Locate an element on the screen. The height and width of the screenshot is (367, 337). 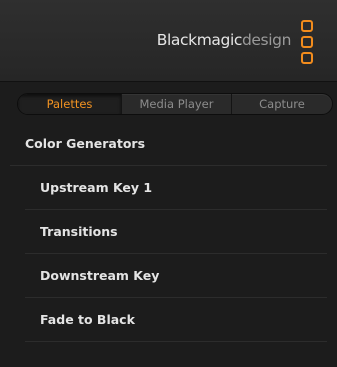
blackmagic-logo-icon is located at coordinates (307, 42).